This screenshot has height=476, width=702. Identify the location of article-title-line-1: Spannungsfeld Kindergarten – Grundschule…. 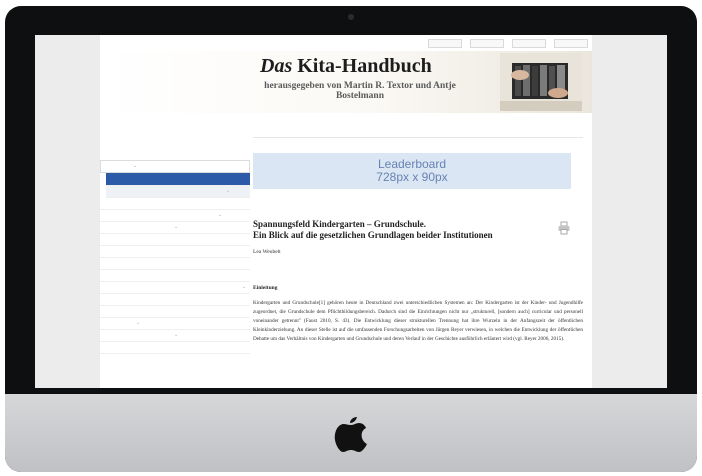
(340, 224).